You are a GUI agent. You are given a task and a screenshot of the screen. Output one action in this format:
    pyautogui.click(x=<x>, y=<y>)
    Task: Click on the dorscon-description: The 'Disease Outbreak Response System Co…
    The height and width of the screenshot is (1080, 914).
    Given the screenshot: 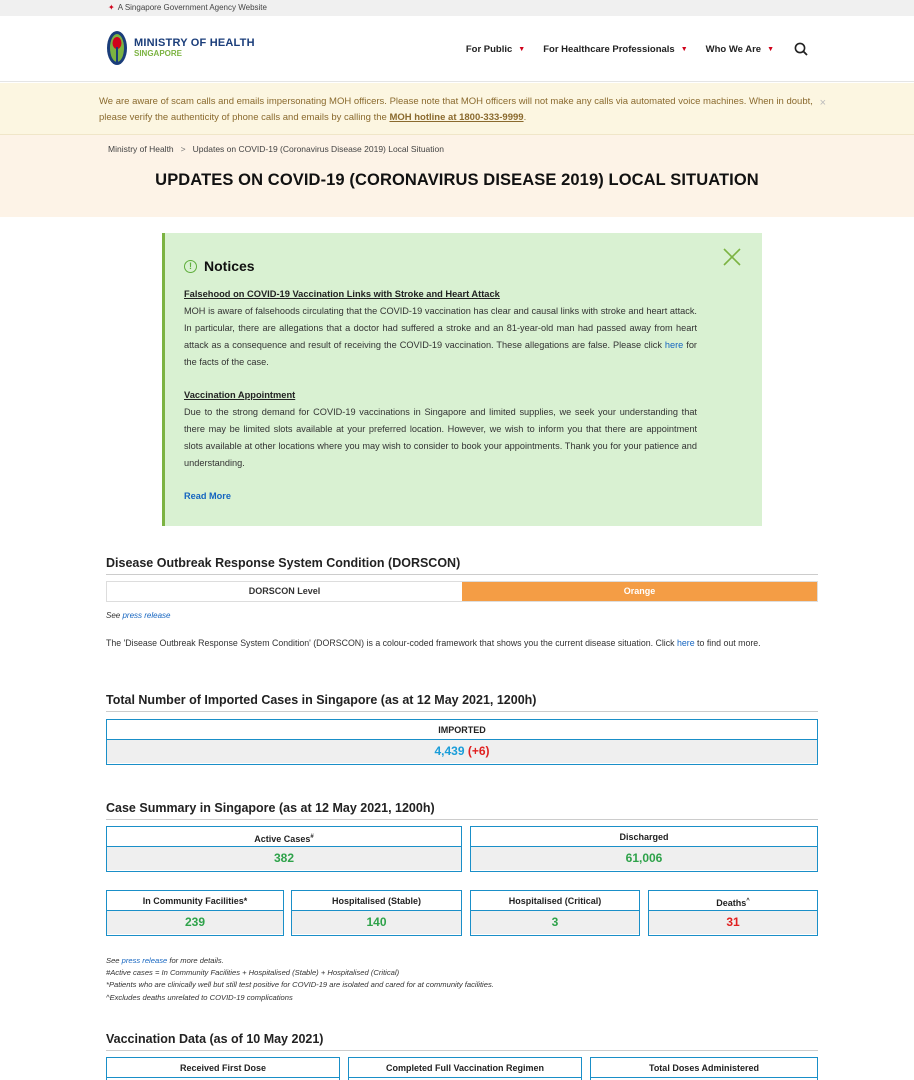 What is the action you would take?
    pyautogui.click(x=462, y=643)
    